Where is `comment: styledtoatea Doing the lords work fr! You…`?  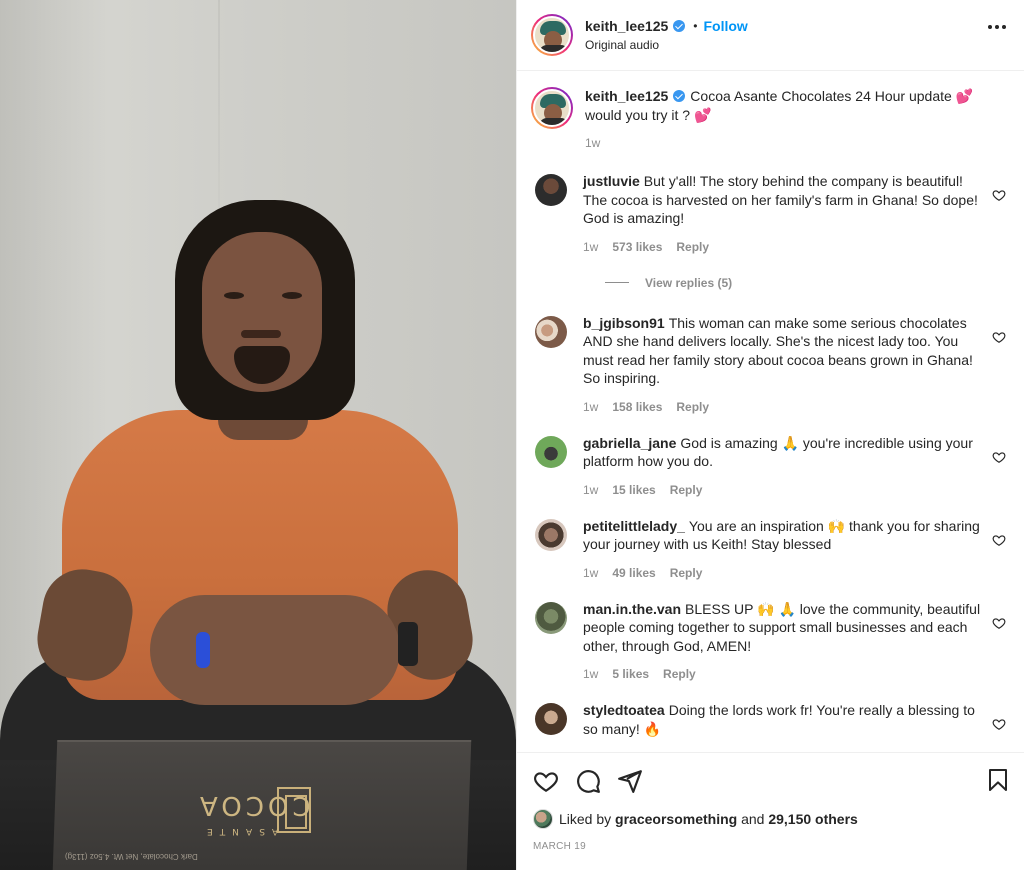 comment: styledtoatea Doing the lords work fr! You… is located at coordinates (770, 719).